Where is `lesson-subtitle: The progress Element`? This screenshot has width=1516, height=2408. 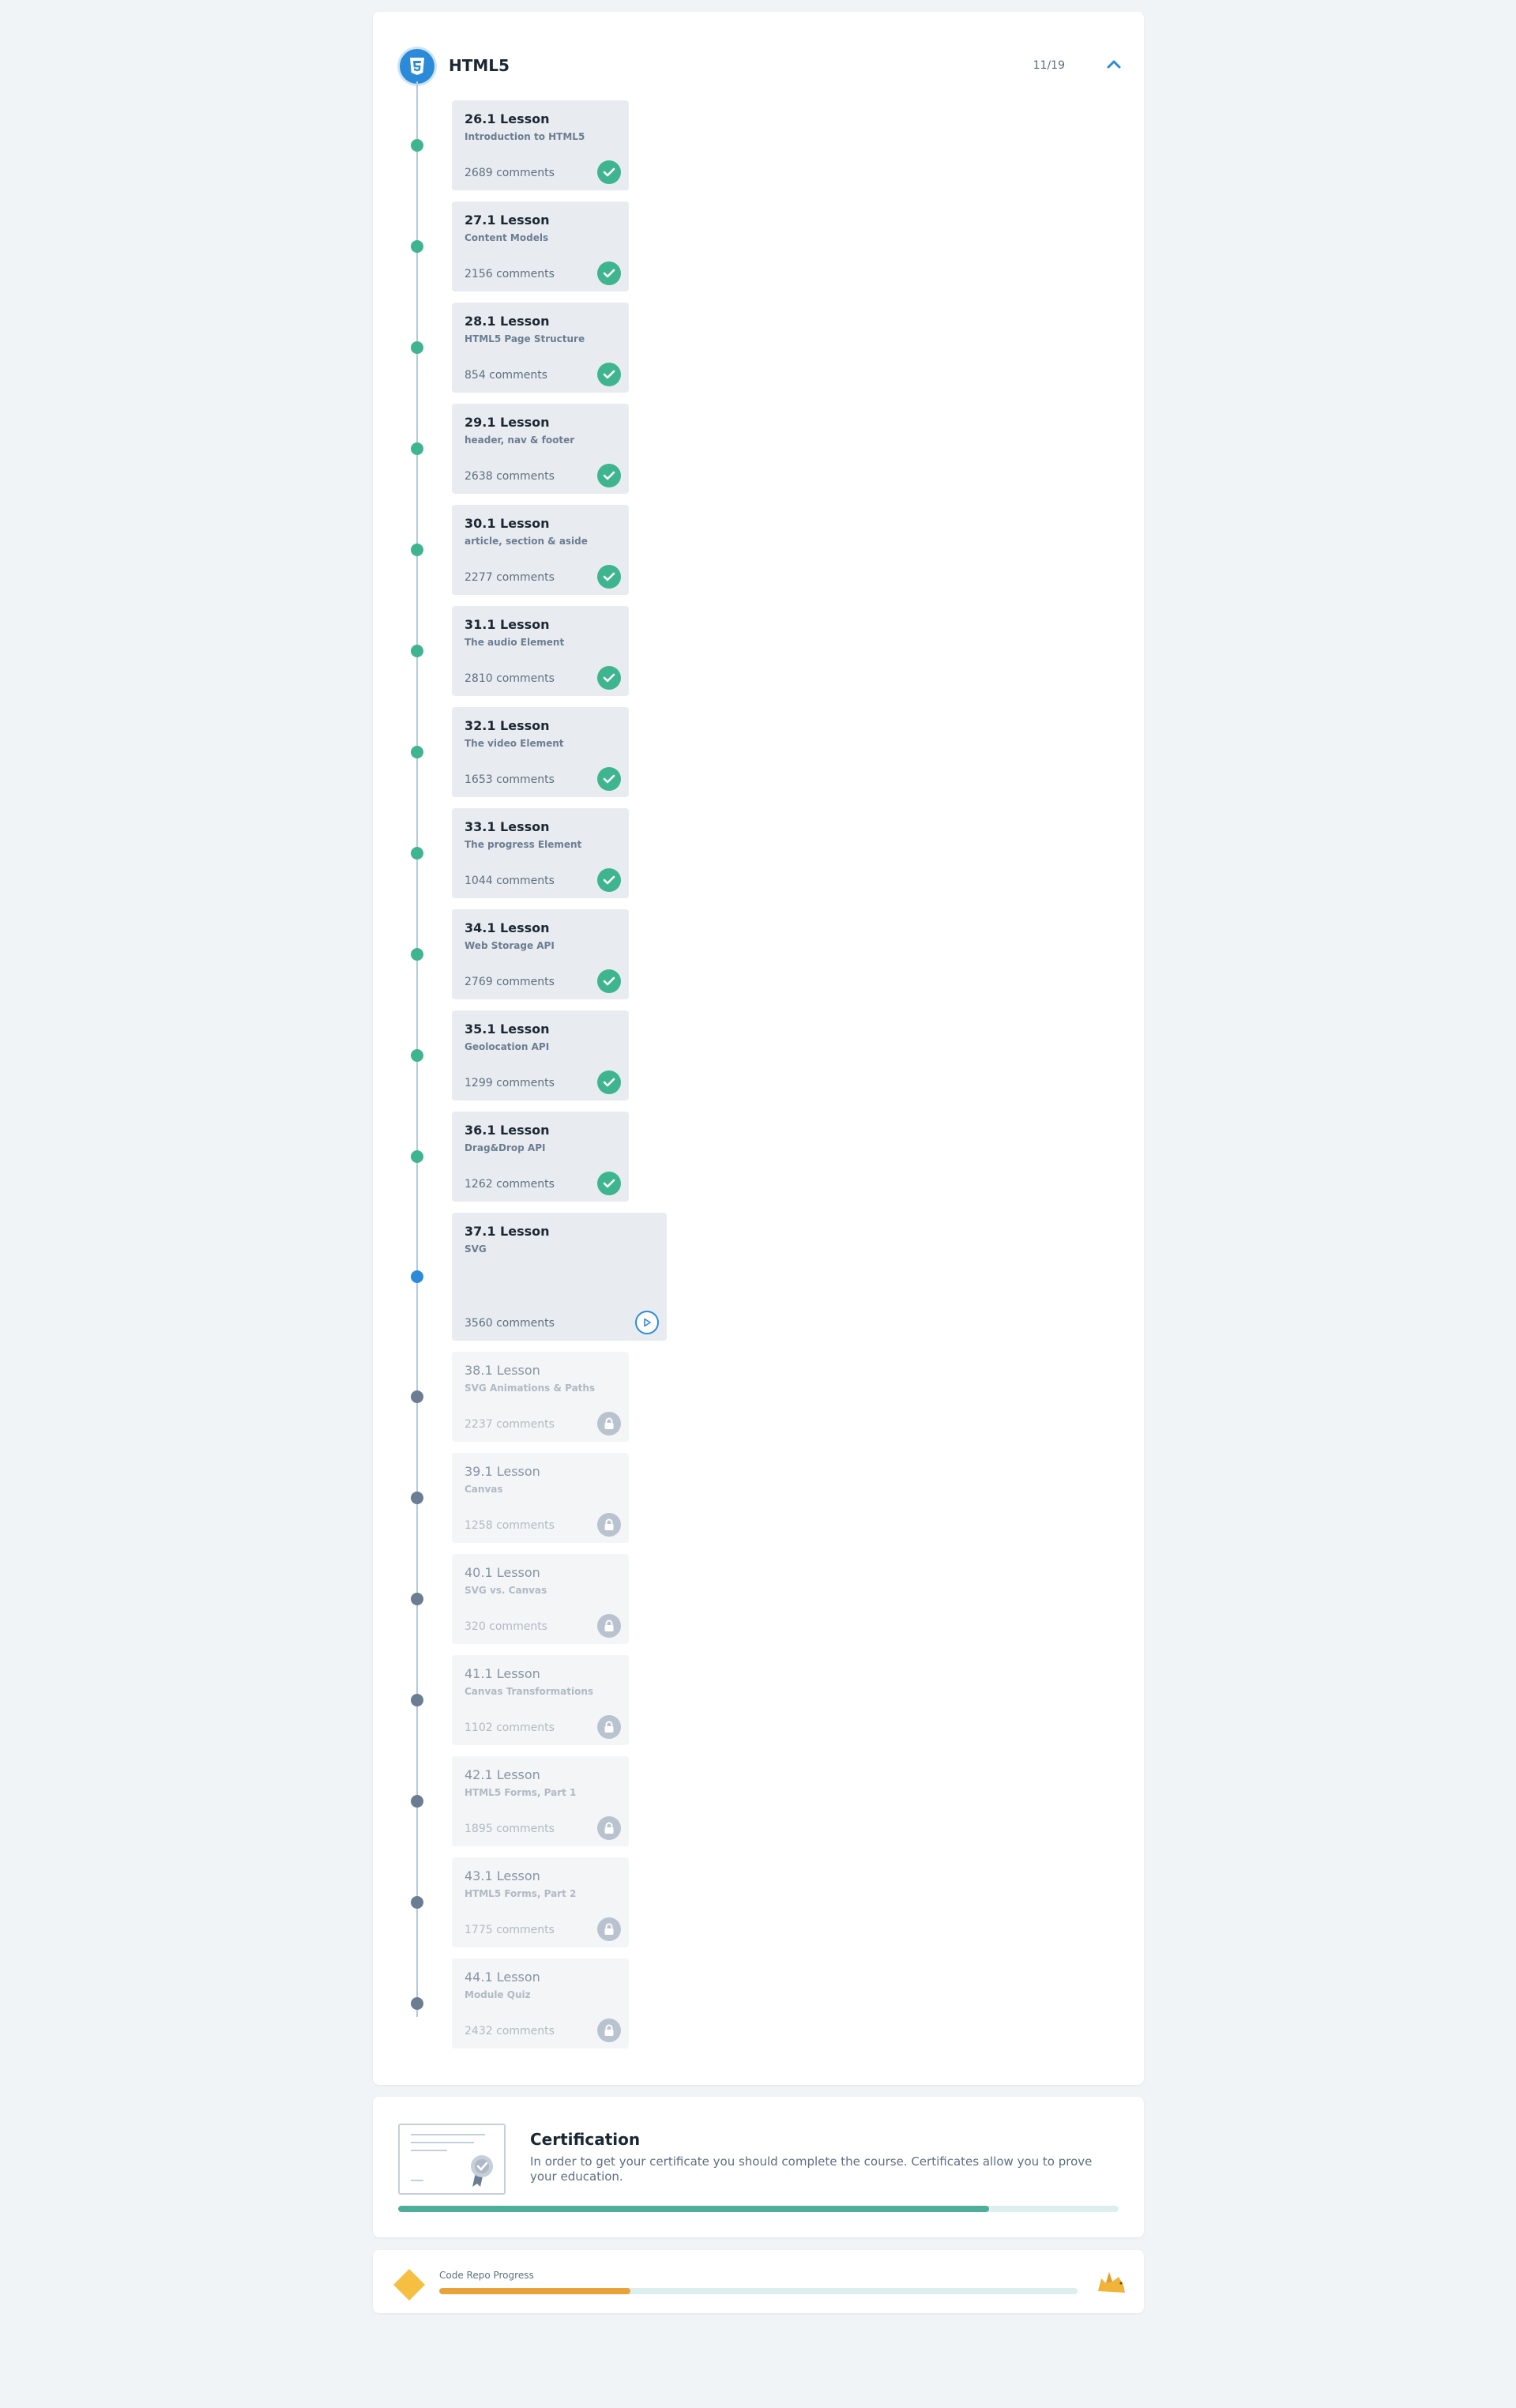
lesson-subtitle: The progress Element is located at coordinates (523, 844).